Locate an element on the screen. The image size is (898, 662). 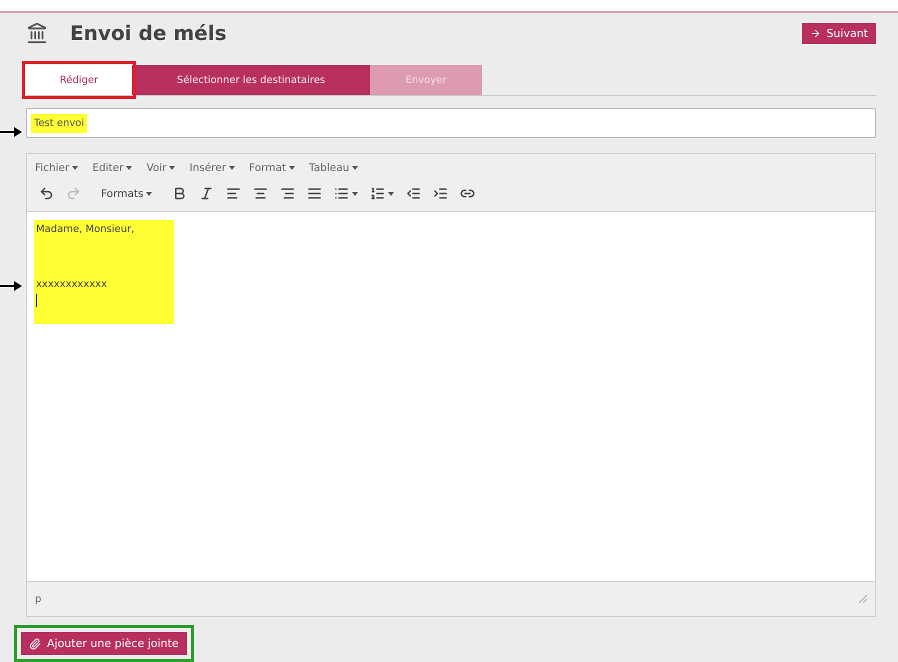
body-text: xxxxxxxxxxxx is located at coordinates (72, 284).